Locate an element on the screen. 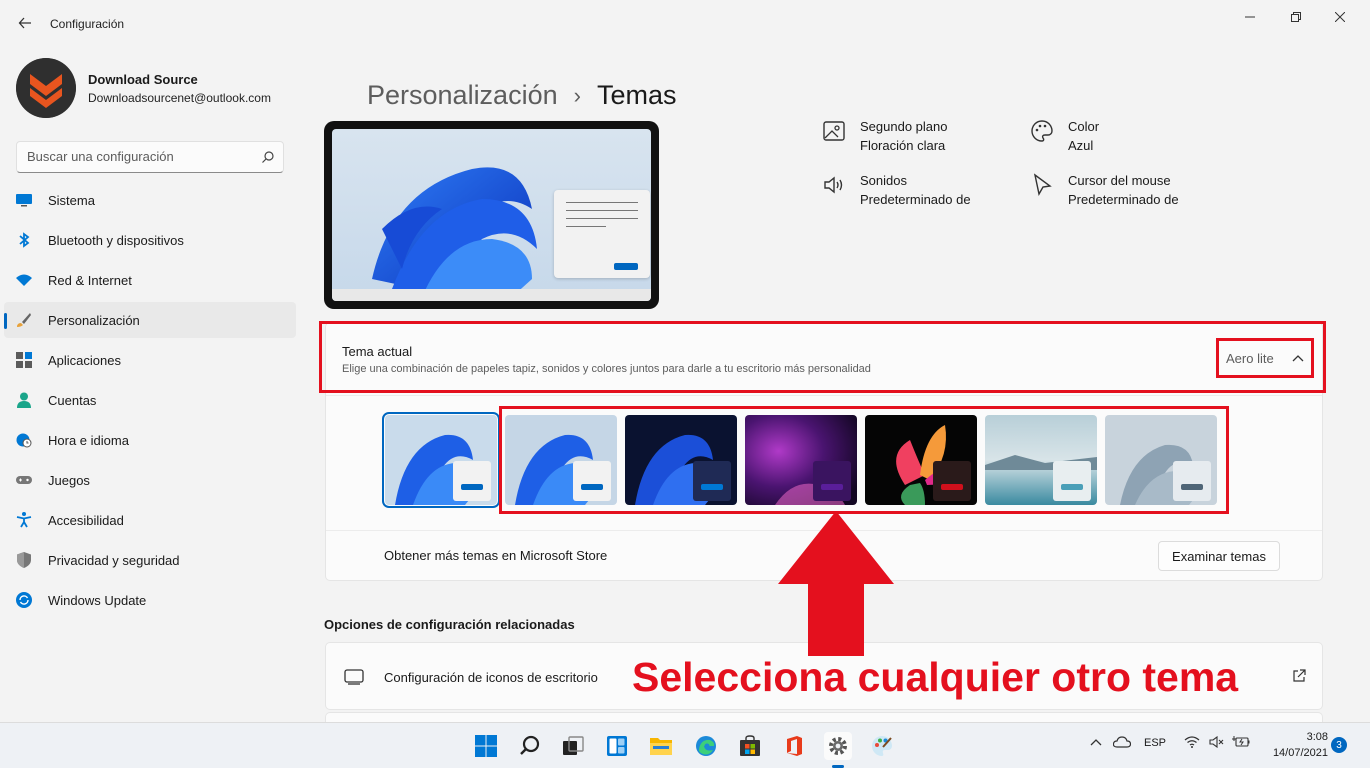 Image resolution: width=1370 pixels, height=768 pixels. cursor-title: Cursor del mouse is located at coordinates (1119, 180).